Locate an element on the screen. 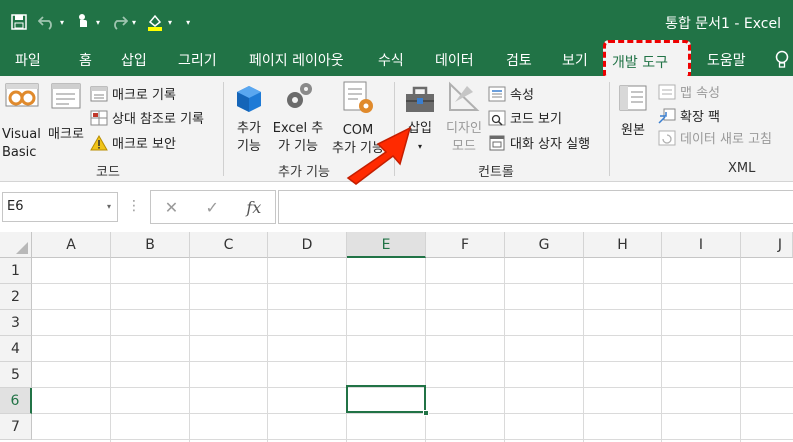 The width and height of the screenshot is (793, 442). column-header: J is located at coordinates (767, 245).